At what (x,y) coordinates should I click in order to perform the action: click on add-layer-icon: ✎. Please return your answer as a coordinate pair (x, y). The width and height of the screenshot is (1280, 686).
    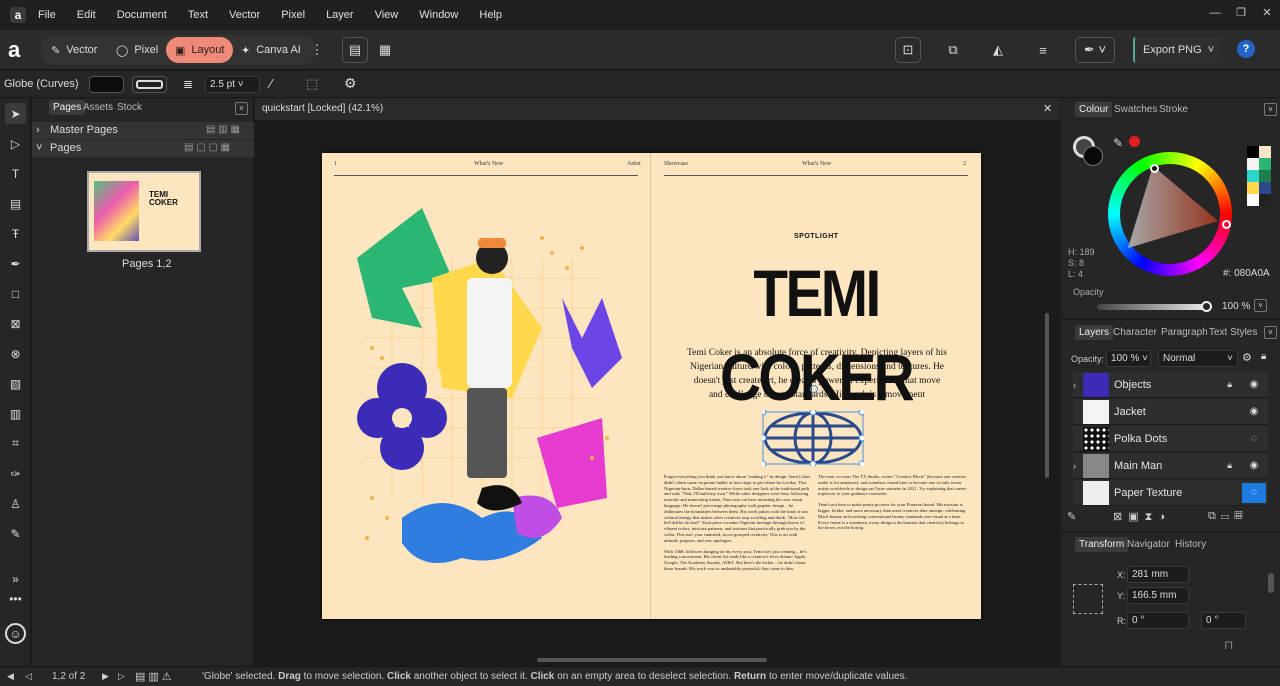
    Looking at the image, I should click on (1071, 516).